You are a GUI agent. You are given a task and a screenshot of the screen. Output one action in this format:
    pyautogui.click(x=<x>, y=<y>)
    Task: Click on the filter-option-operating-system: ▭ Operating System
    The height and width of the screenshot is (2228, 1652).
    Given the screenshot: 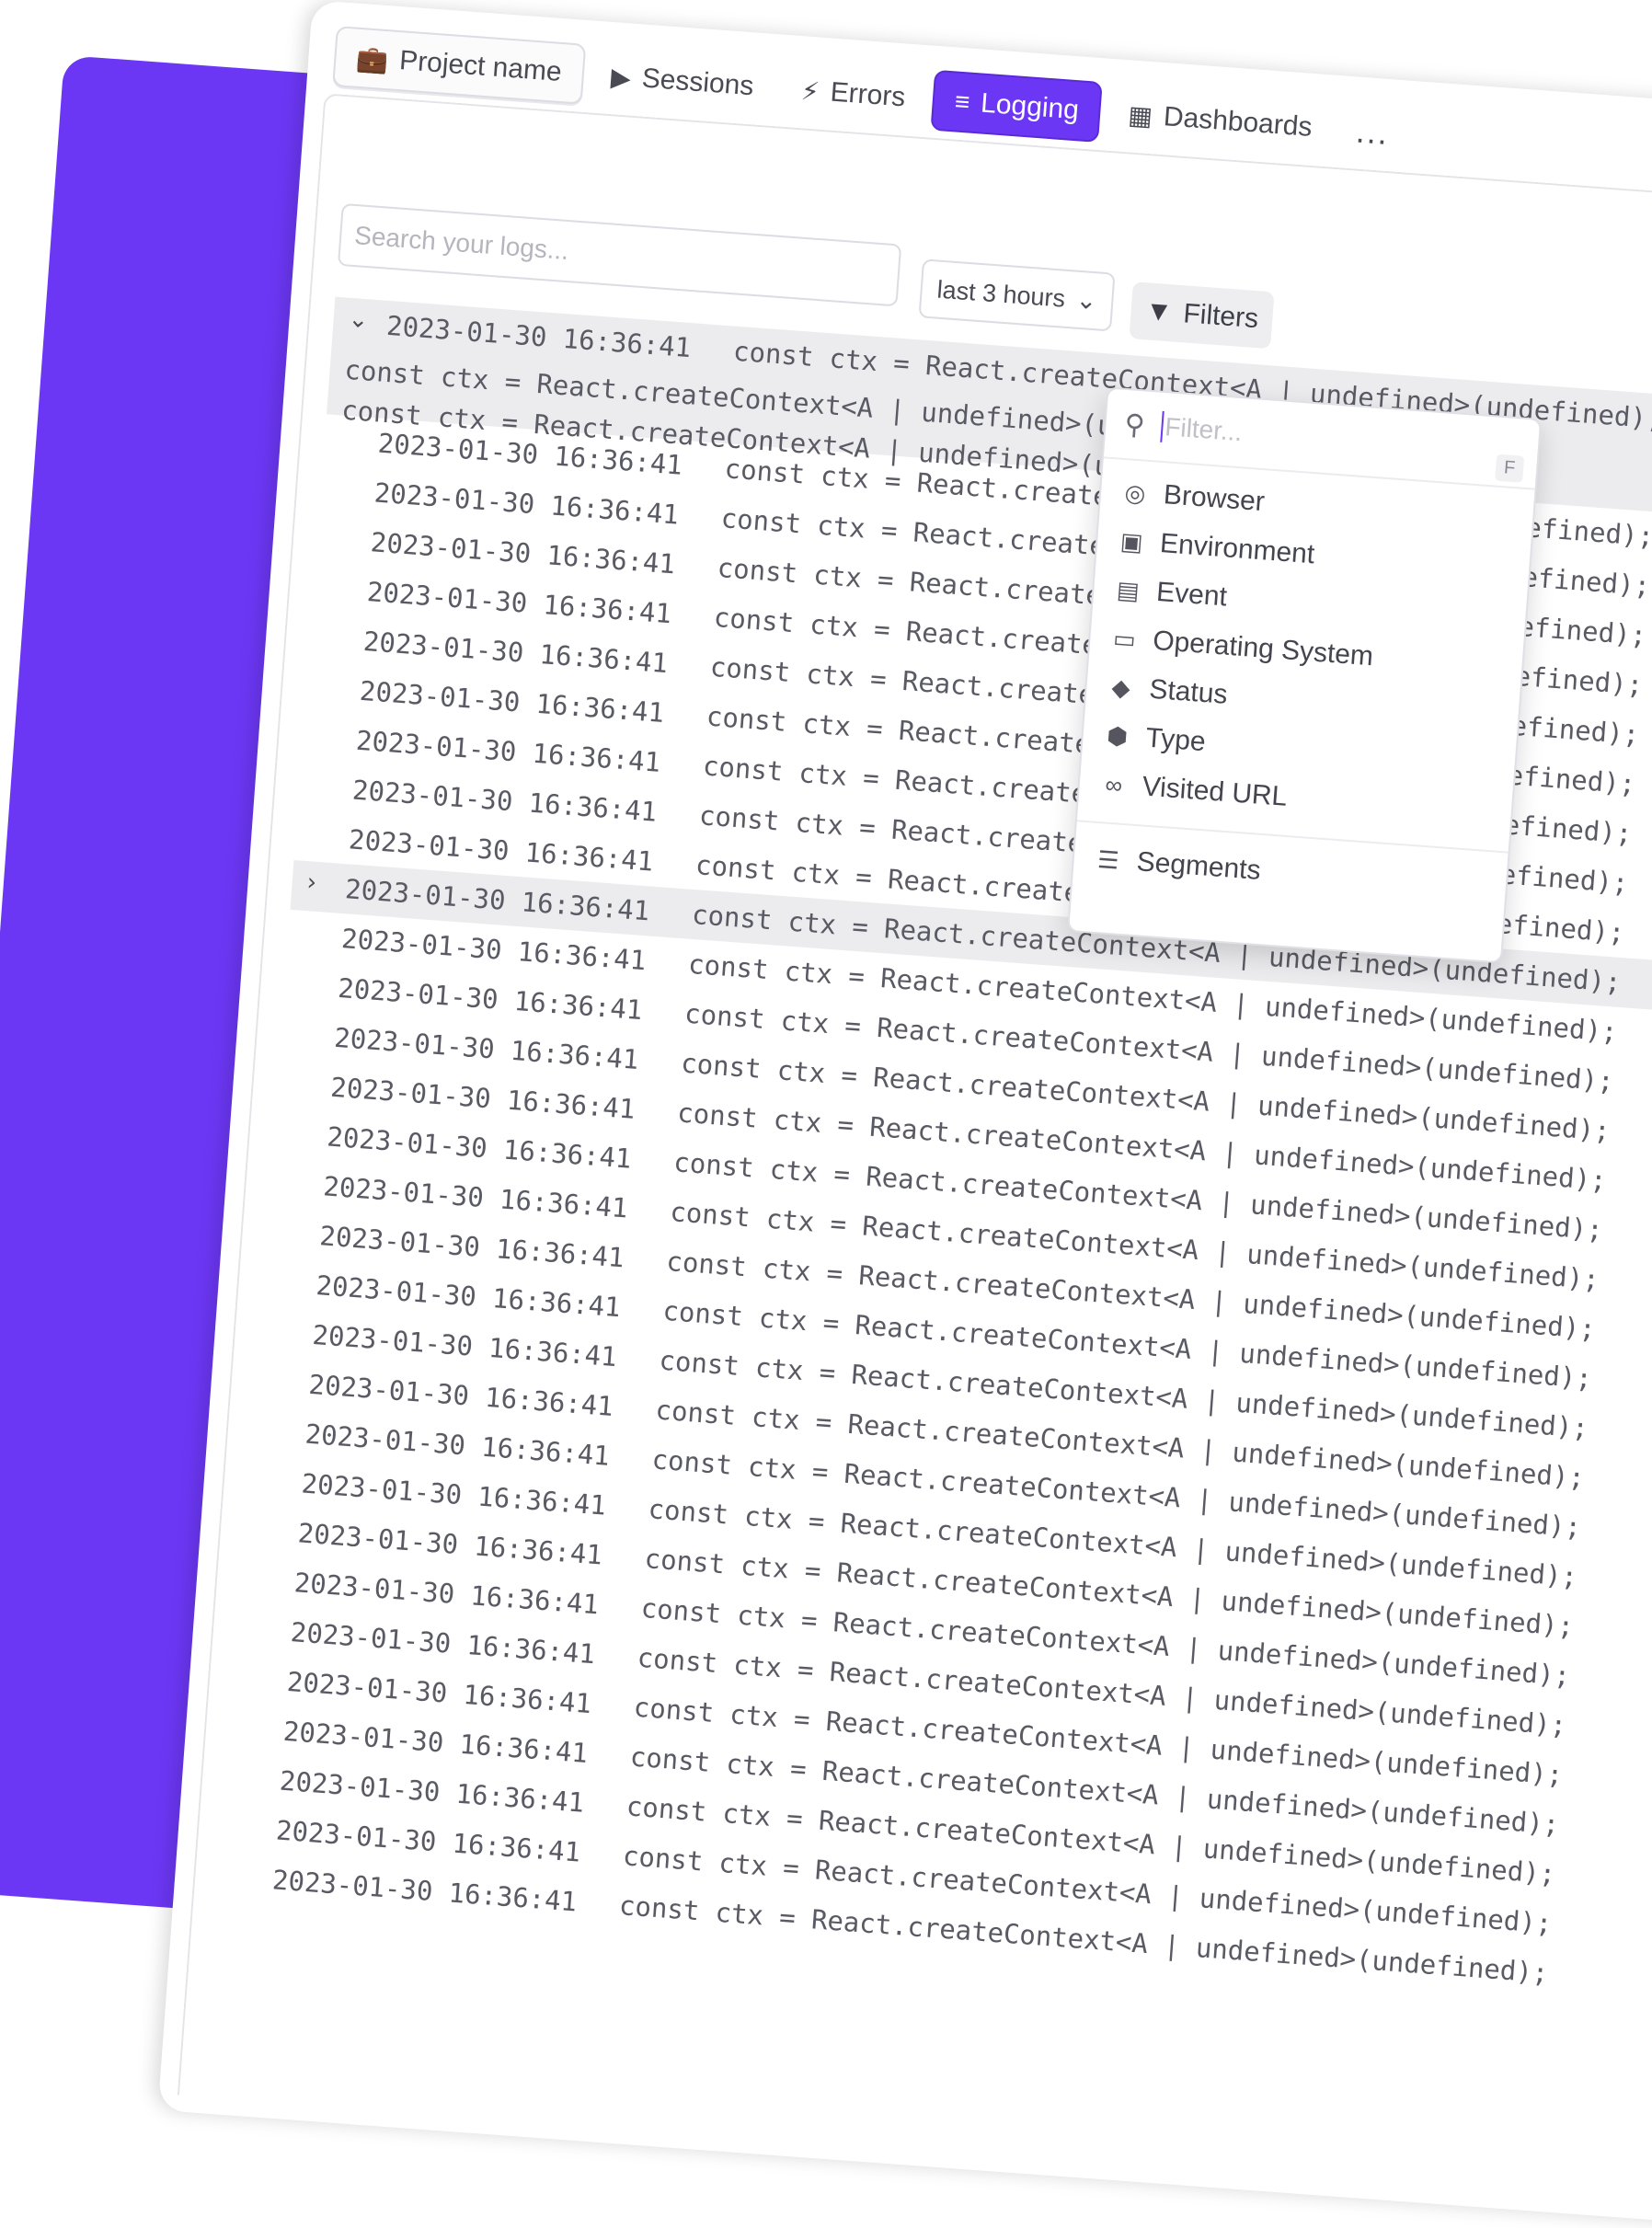 What is the action you would take?
    pyautogui.click(x=1241, y=647)
    